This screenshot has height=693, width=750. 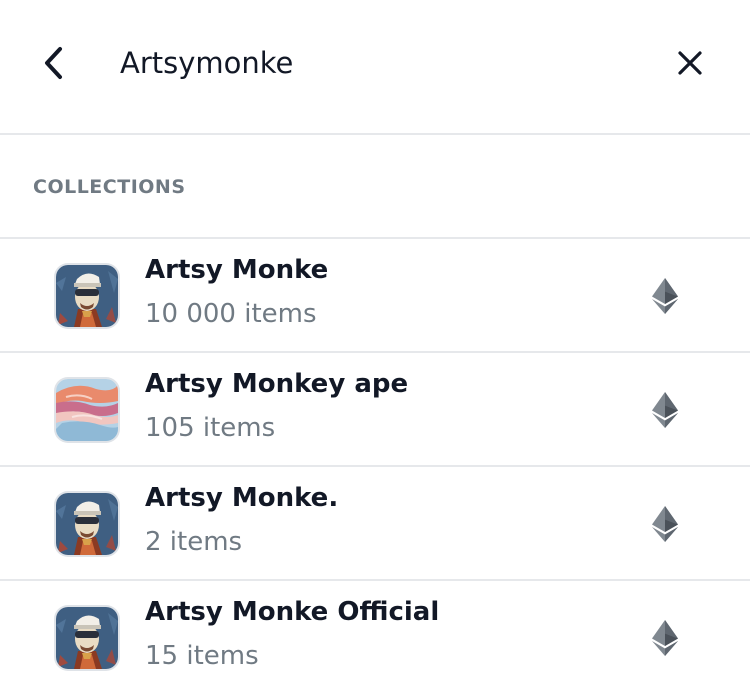 I want to click on collection-item-count: 10 000 items, so click(x=231, y=314).